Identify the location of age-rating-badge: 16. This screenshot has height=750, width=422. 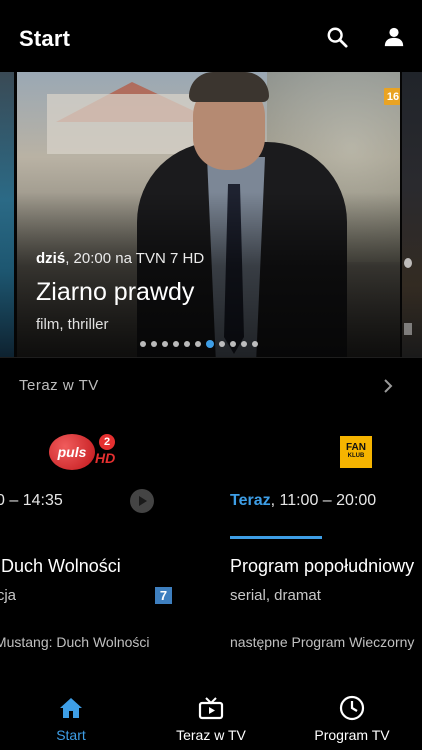
(392, 96).